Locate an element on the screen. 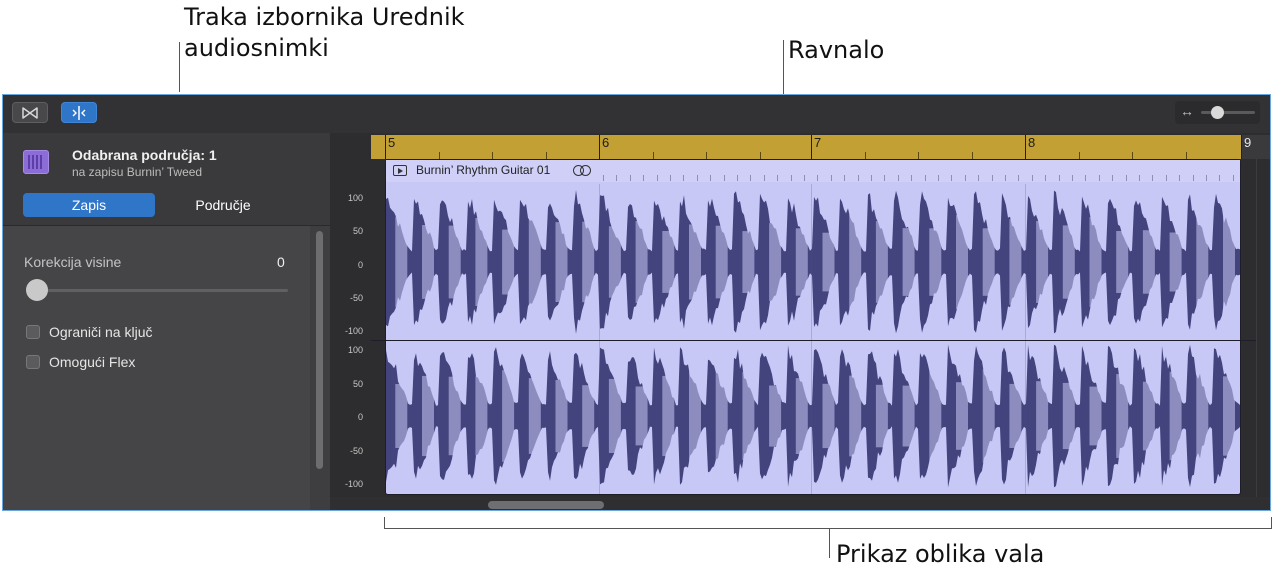 This screenshot has width=1274, height=577. enable-flex-checkbox is located at coordinates (33, 362).